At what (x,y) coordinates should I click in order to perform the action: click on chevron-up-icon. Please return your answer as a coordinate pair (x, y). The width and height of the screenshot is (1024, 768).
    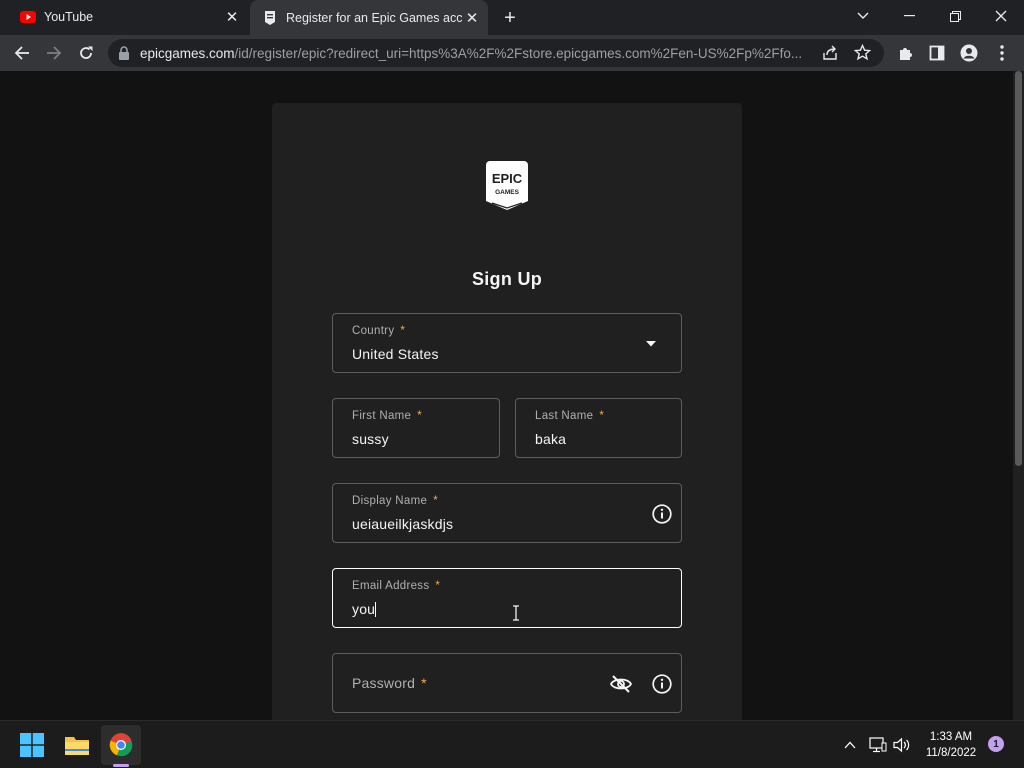
    Looking at the image, I should click on (850, 745).